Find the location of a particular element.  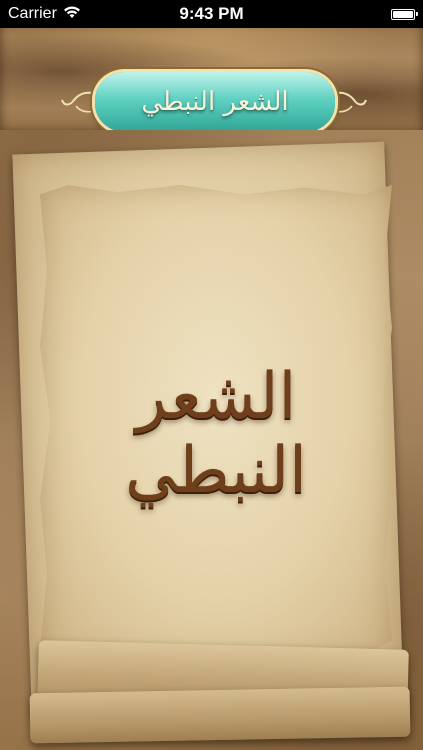

wifi-icon is located at coordinates (72, 14).